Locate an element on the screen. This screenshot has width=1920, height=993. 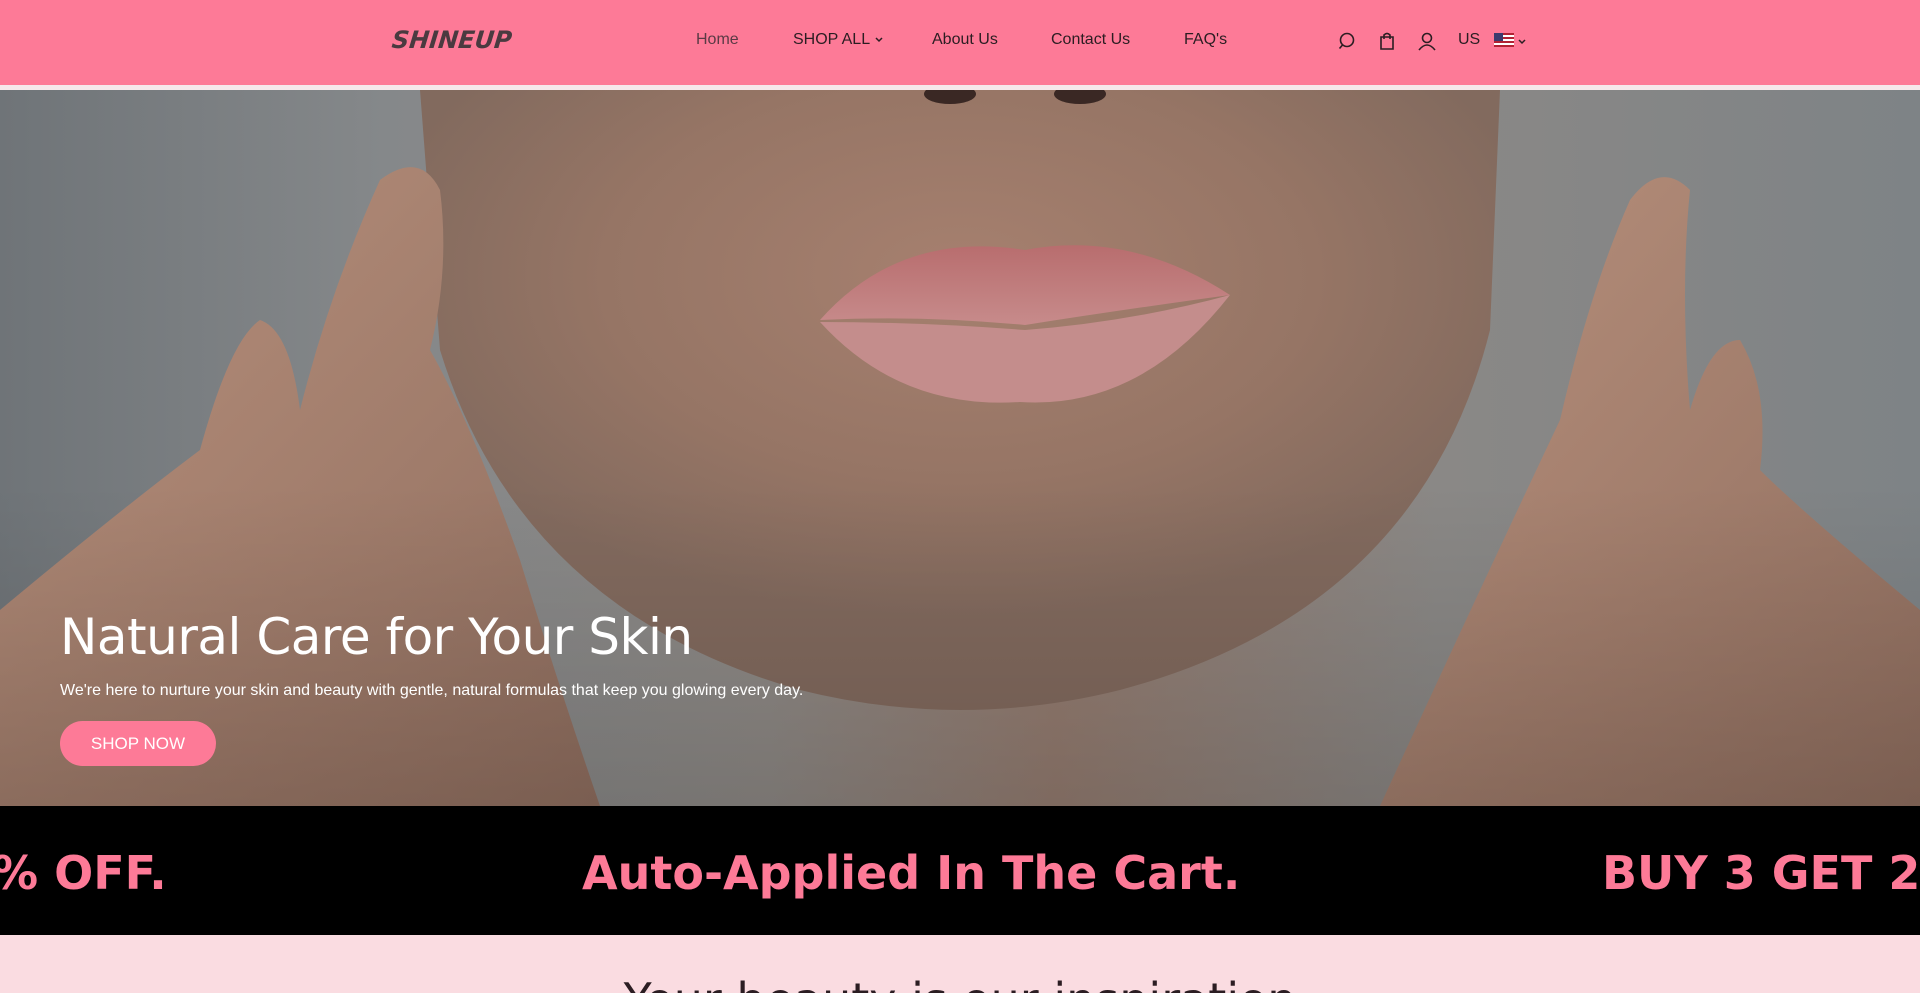
nav-faqs: FAQ's is located at coordinates (1205, 40).